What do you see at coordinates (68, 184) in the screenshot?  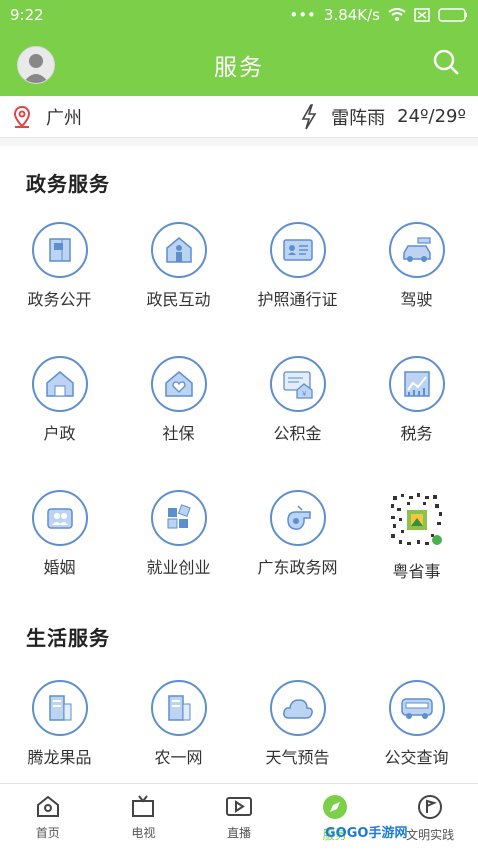 I see `section-title-government: 政务服务` at bounding box center [68, 184].